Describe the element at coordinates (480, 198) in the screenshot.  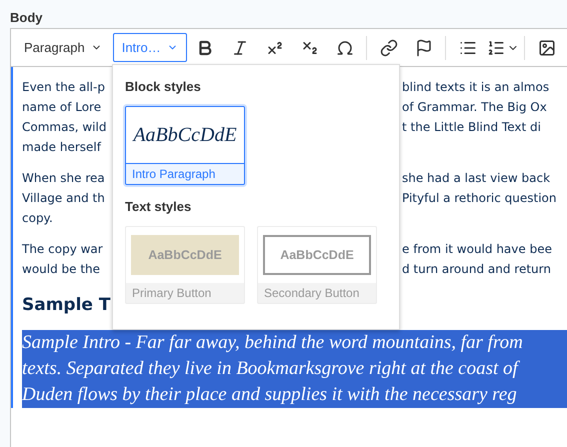
I see `paragraph-text: Pityful a rethoric question` at that location.